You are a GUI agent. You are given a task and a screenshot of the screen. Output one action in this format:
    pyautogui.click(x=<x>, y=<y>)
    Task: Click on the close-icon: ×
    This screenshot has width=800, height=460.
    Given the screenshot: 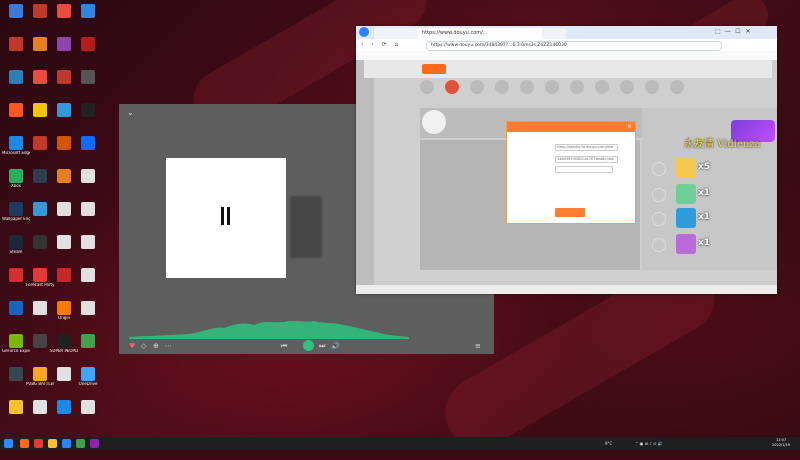 What is the action you would take?
    pyautogui.click(x=629, y=127)
    